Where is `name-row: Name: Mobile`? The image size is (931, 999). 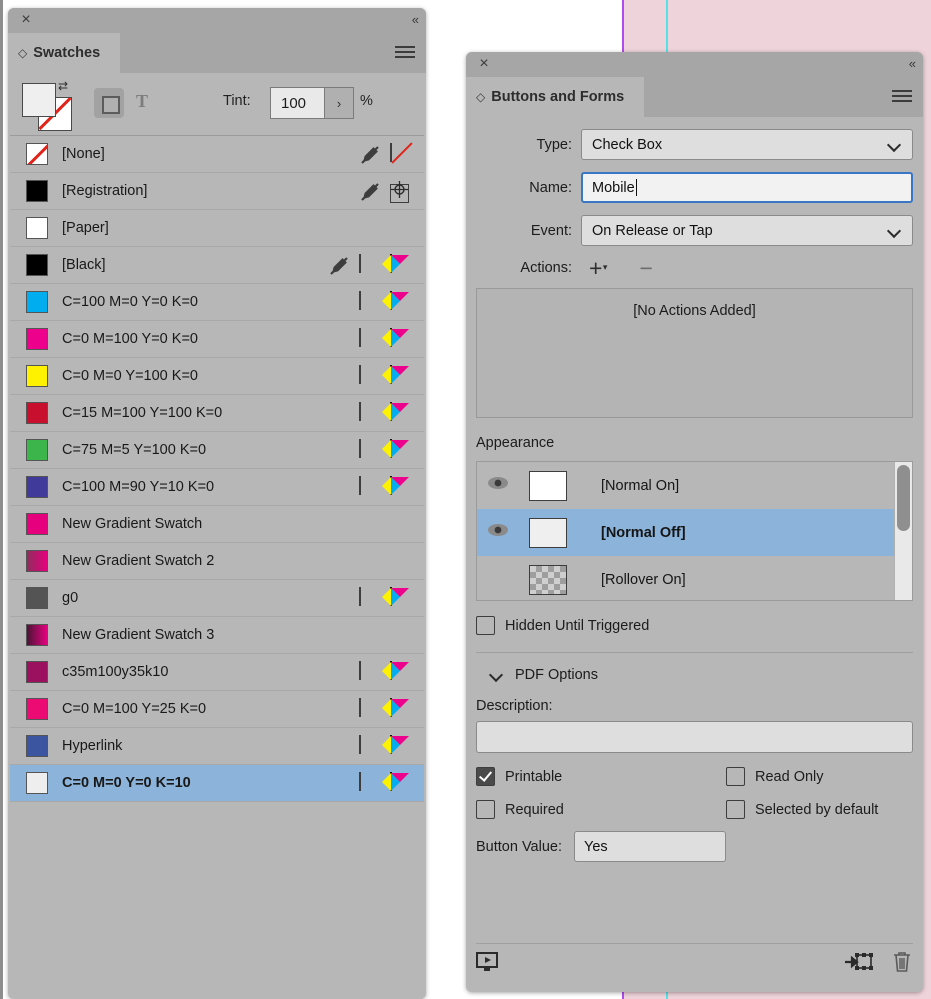 name-row: Name: Mobile is located at coordinates (694, 187).